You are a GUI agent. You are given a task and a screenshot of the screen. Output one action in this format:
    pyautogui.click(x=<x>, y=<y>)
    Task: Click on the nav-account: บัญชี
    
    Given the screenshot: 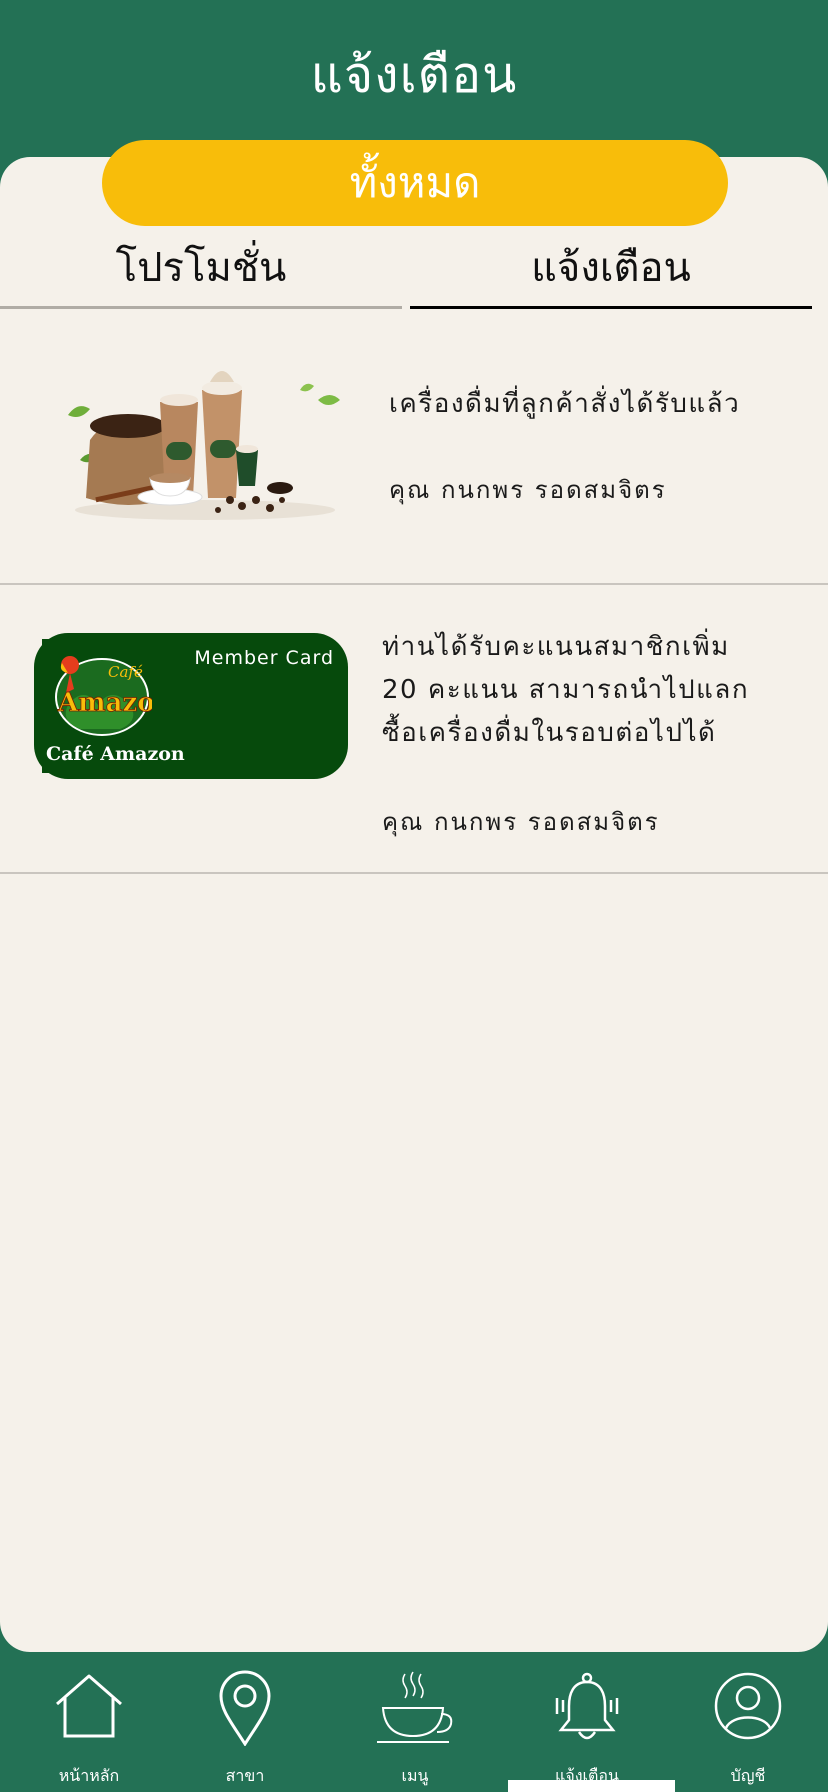 What is the action you would take?
    pyautogui.click(x=748, y=1727)
    